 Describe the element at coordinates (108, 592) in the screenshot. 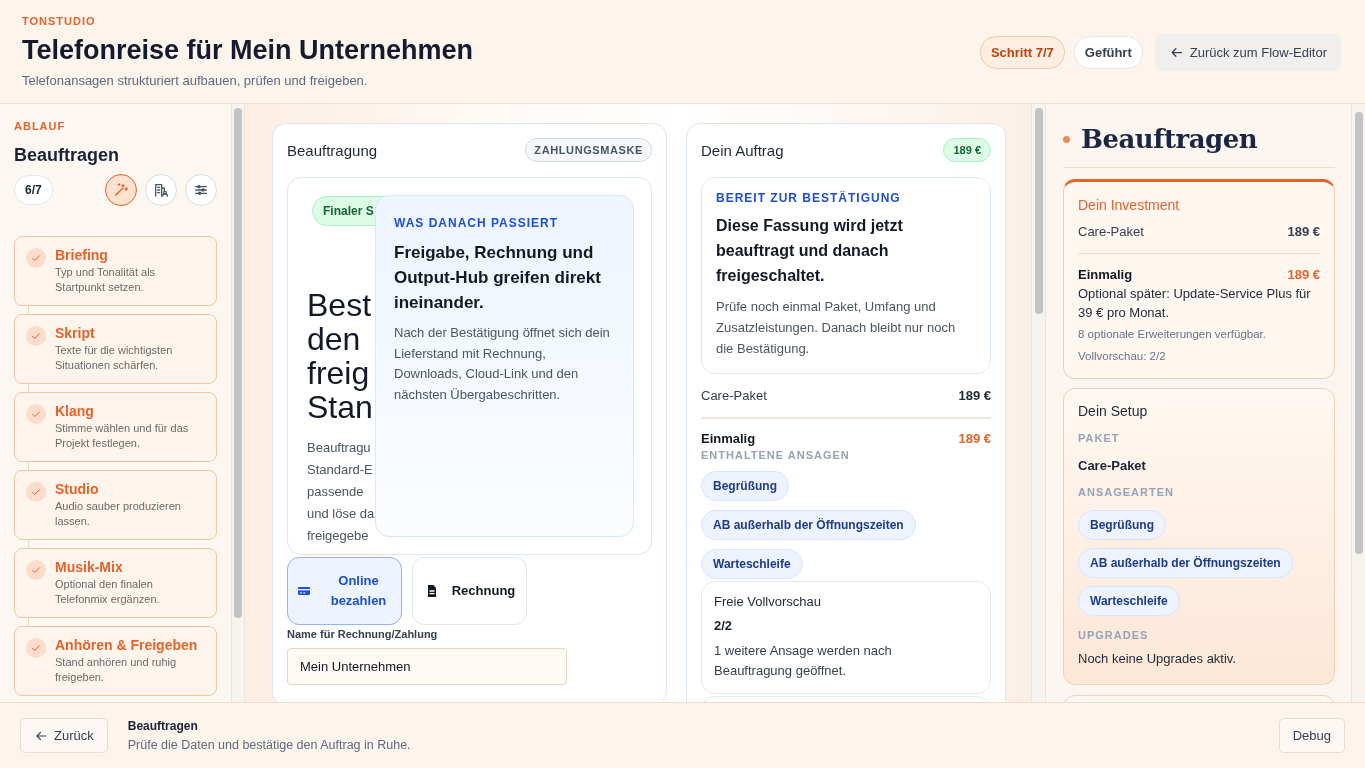

I see `step-description: Optional den finalen Telefonmix ergänzen.` at that location.